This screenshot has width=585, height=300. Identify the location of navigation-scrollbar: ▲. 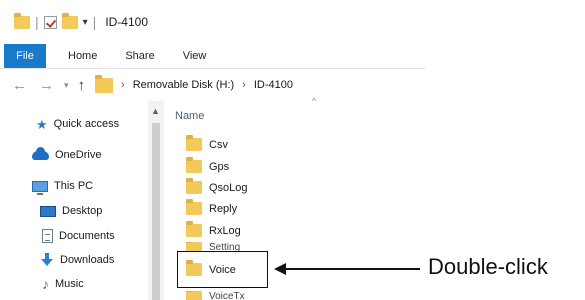
(156, 200).